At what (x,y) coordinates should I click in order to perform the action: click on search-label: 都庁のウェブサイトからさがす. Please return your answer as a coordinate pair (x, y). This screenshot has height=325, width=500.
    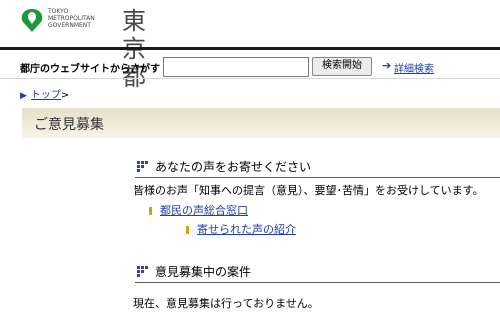
    Looking at the image, I should click on (90, 69).